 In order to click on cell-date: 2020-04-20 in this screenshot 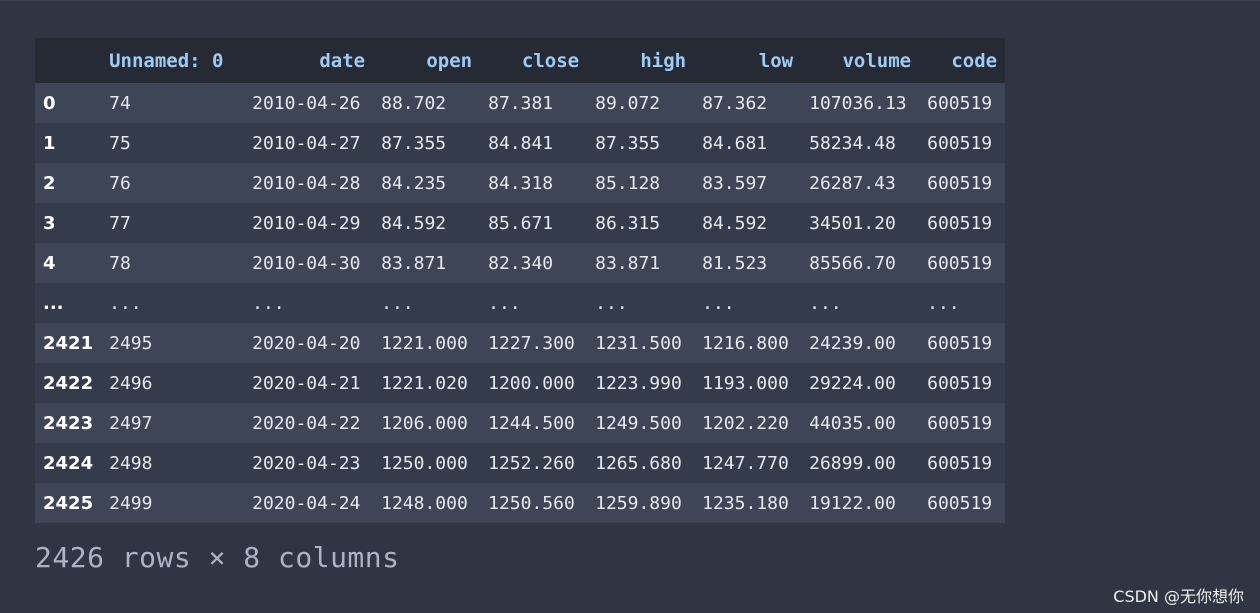, I will do `click(306, 343)`.